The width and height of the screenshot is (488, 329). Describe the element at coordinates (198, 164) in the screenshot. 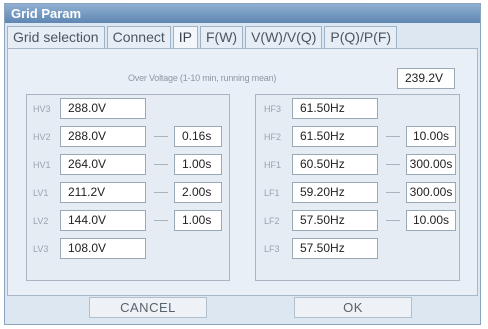

I see `hv1-time-field: 1.00s` at that location.